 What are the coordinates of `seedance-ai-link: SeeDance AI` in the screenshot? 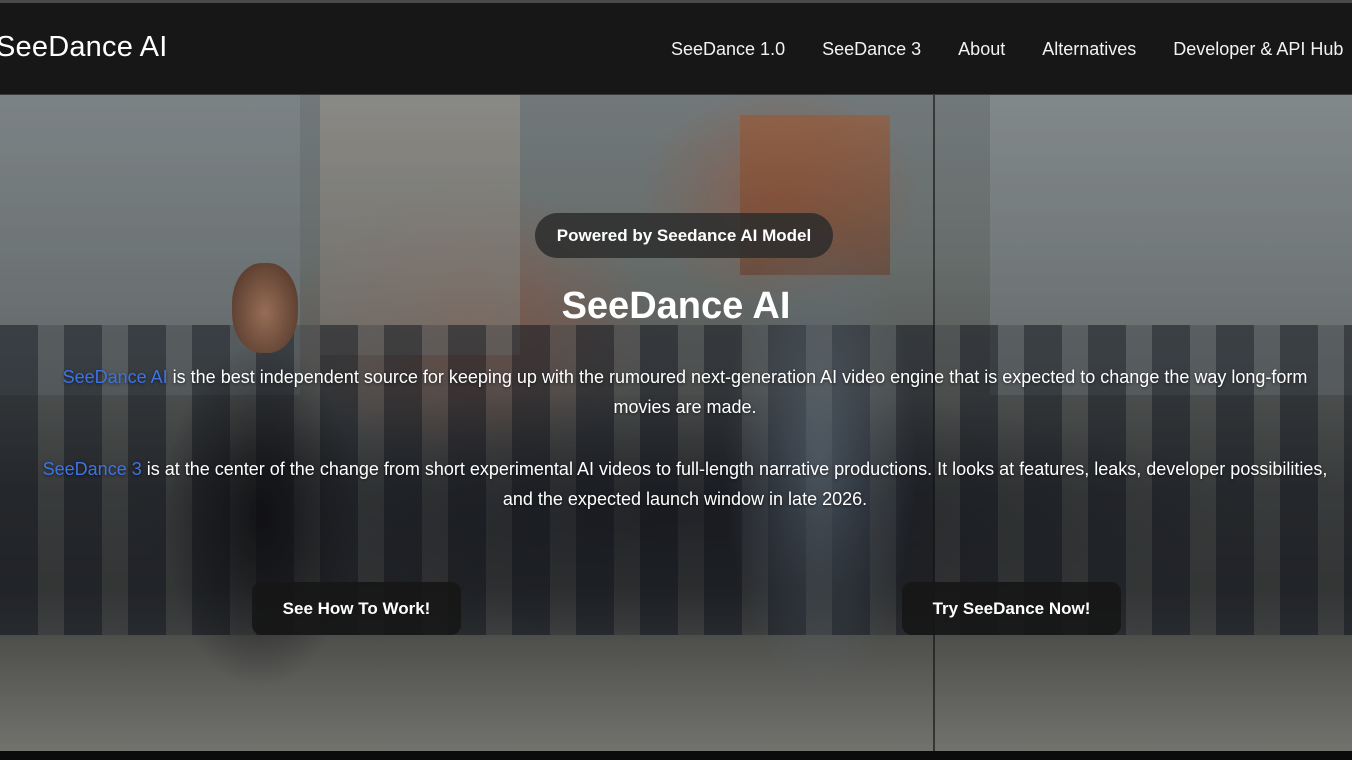 It's located at (115, 377).